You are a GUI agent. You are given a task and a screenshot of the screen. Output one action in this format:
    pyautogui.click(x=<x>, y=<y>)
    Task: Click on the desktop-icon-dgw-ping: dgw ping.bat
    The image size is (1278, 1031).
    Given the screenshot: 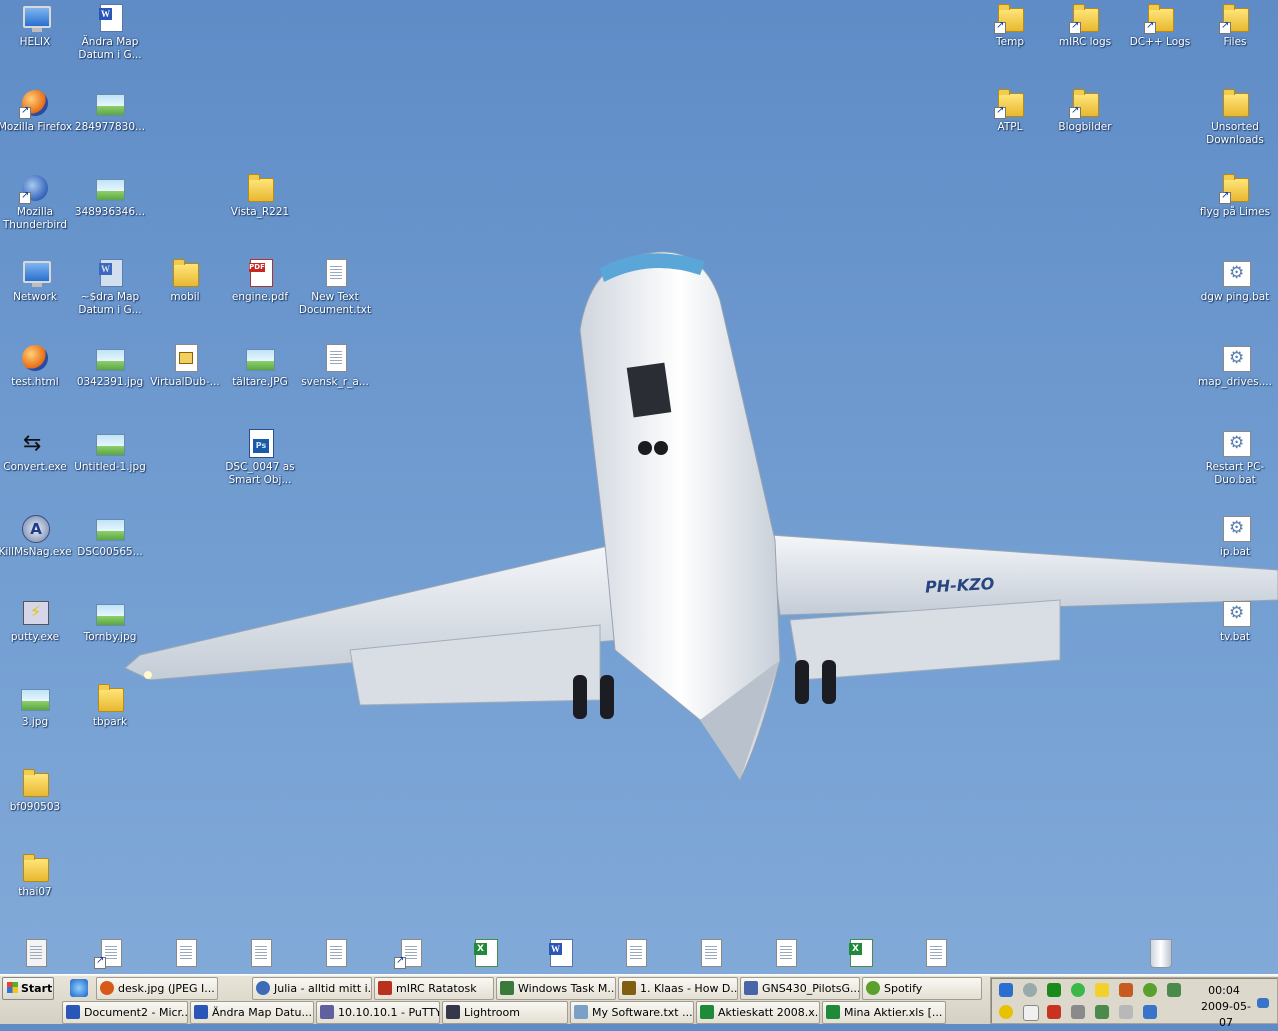 What is the action you would take?
    pyautogui.click(x=1235, y=280)
    